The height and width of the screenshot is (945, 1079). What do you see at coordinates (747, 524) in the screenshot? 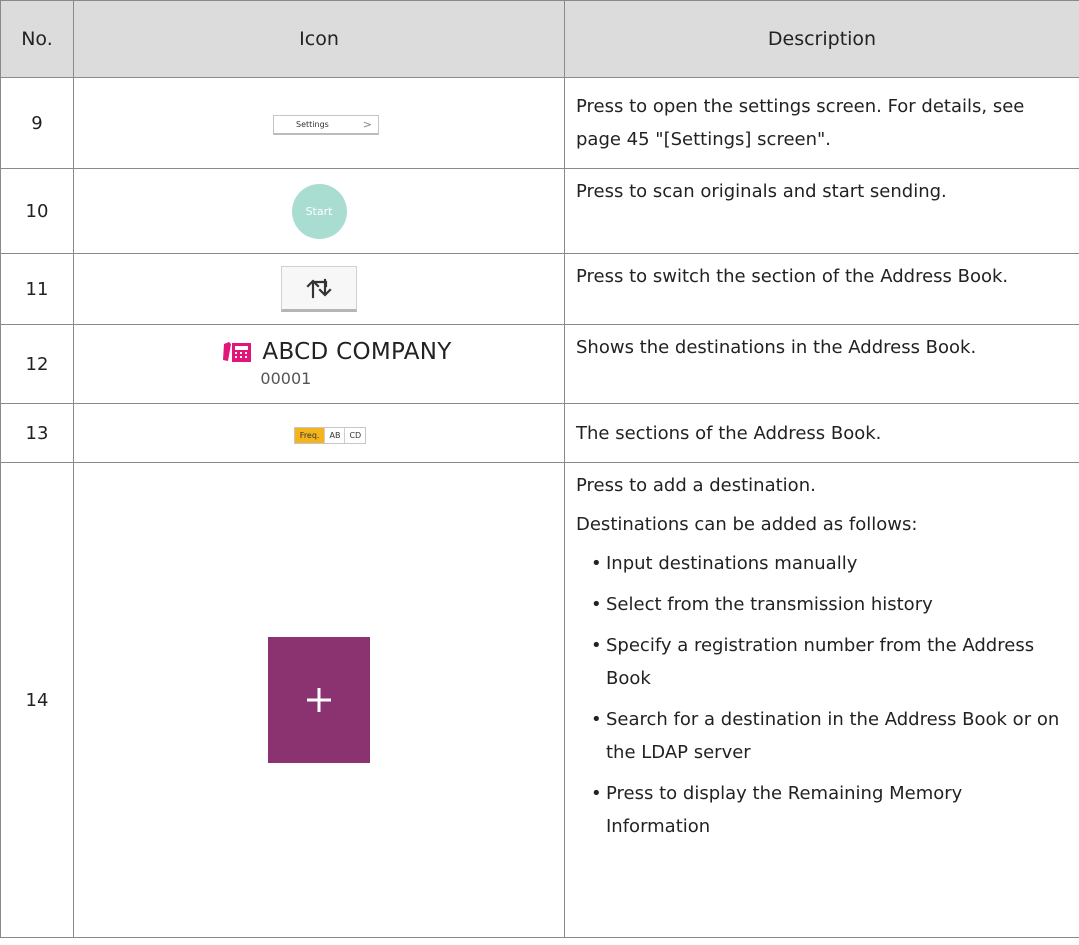
I see `description-intro: Destinations can be added as follows:` at bounding box center [747, 524].